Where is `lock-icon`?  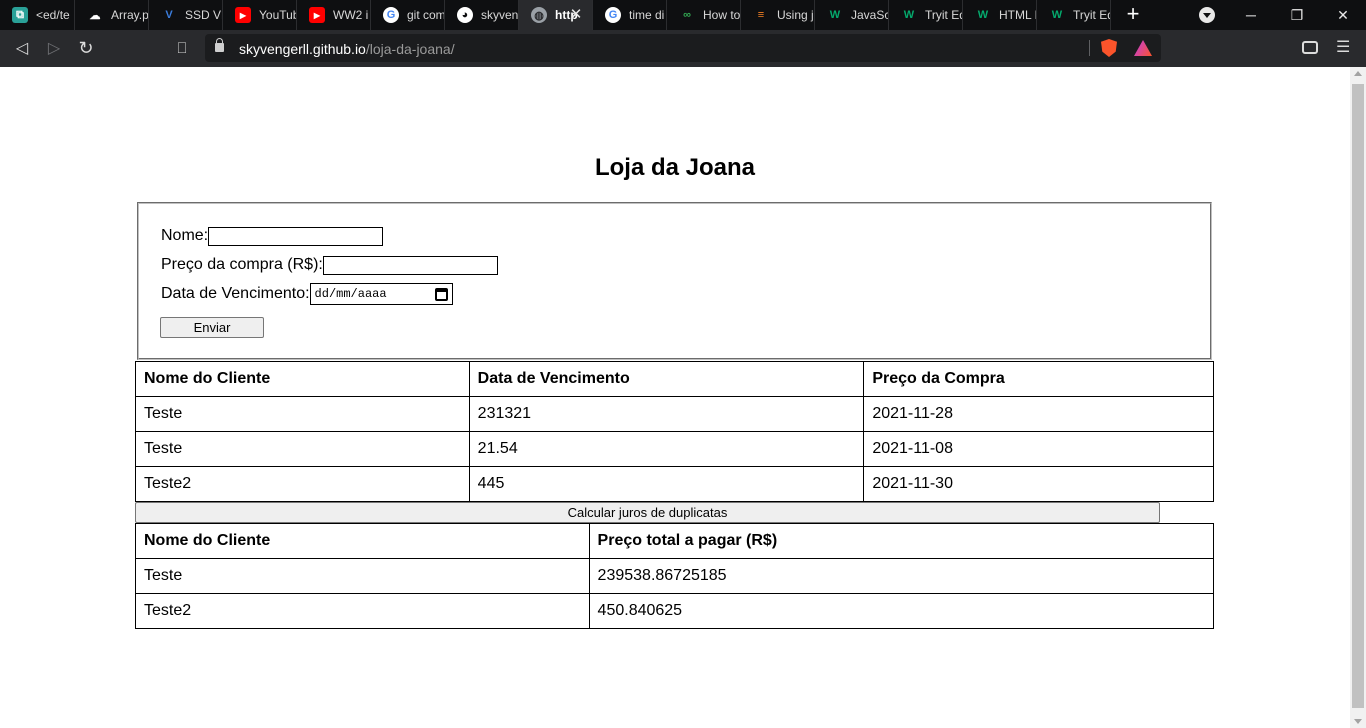
lock-icon is located at coordinates (219, 45).